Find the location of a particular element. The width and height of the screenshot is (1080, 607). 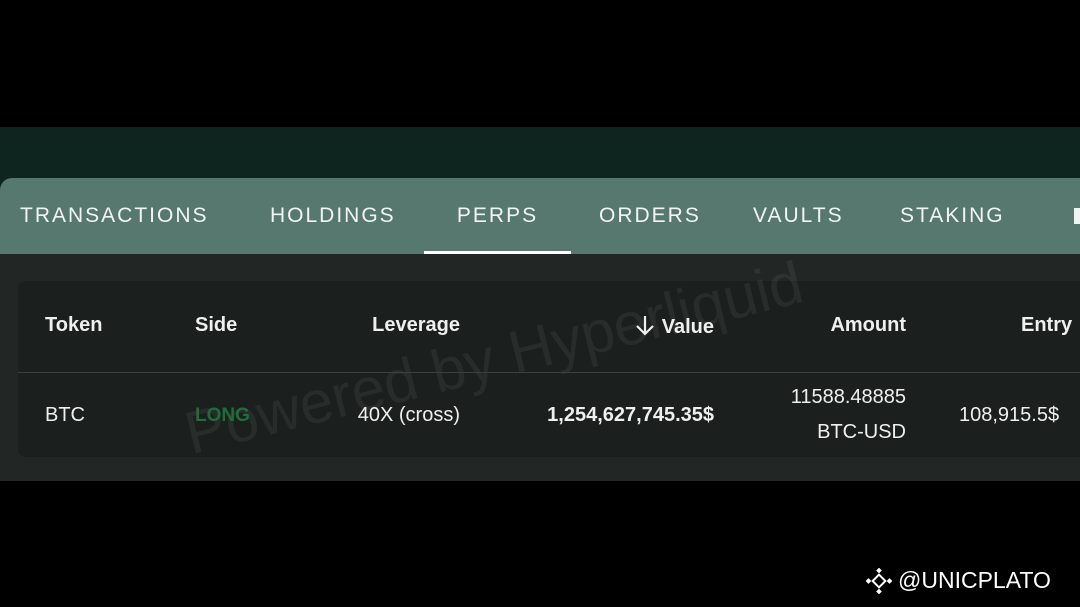

header-leverage: Leverage is located at coordinates (416, 325).